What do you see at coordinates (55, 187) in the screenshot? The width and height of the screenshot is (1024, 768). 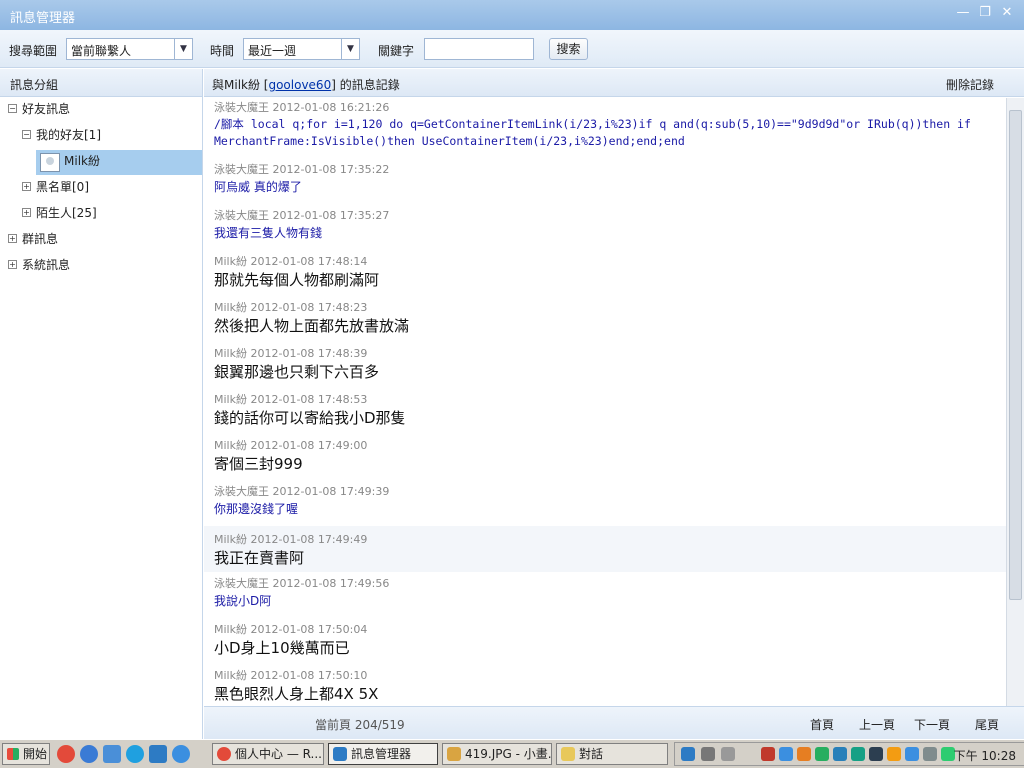 I see `tree-blacklist: + 黑名單[0]` at bounding box center [55, 187].